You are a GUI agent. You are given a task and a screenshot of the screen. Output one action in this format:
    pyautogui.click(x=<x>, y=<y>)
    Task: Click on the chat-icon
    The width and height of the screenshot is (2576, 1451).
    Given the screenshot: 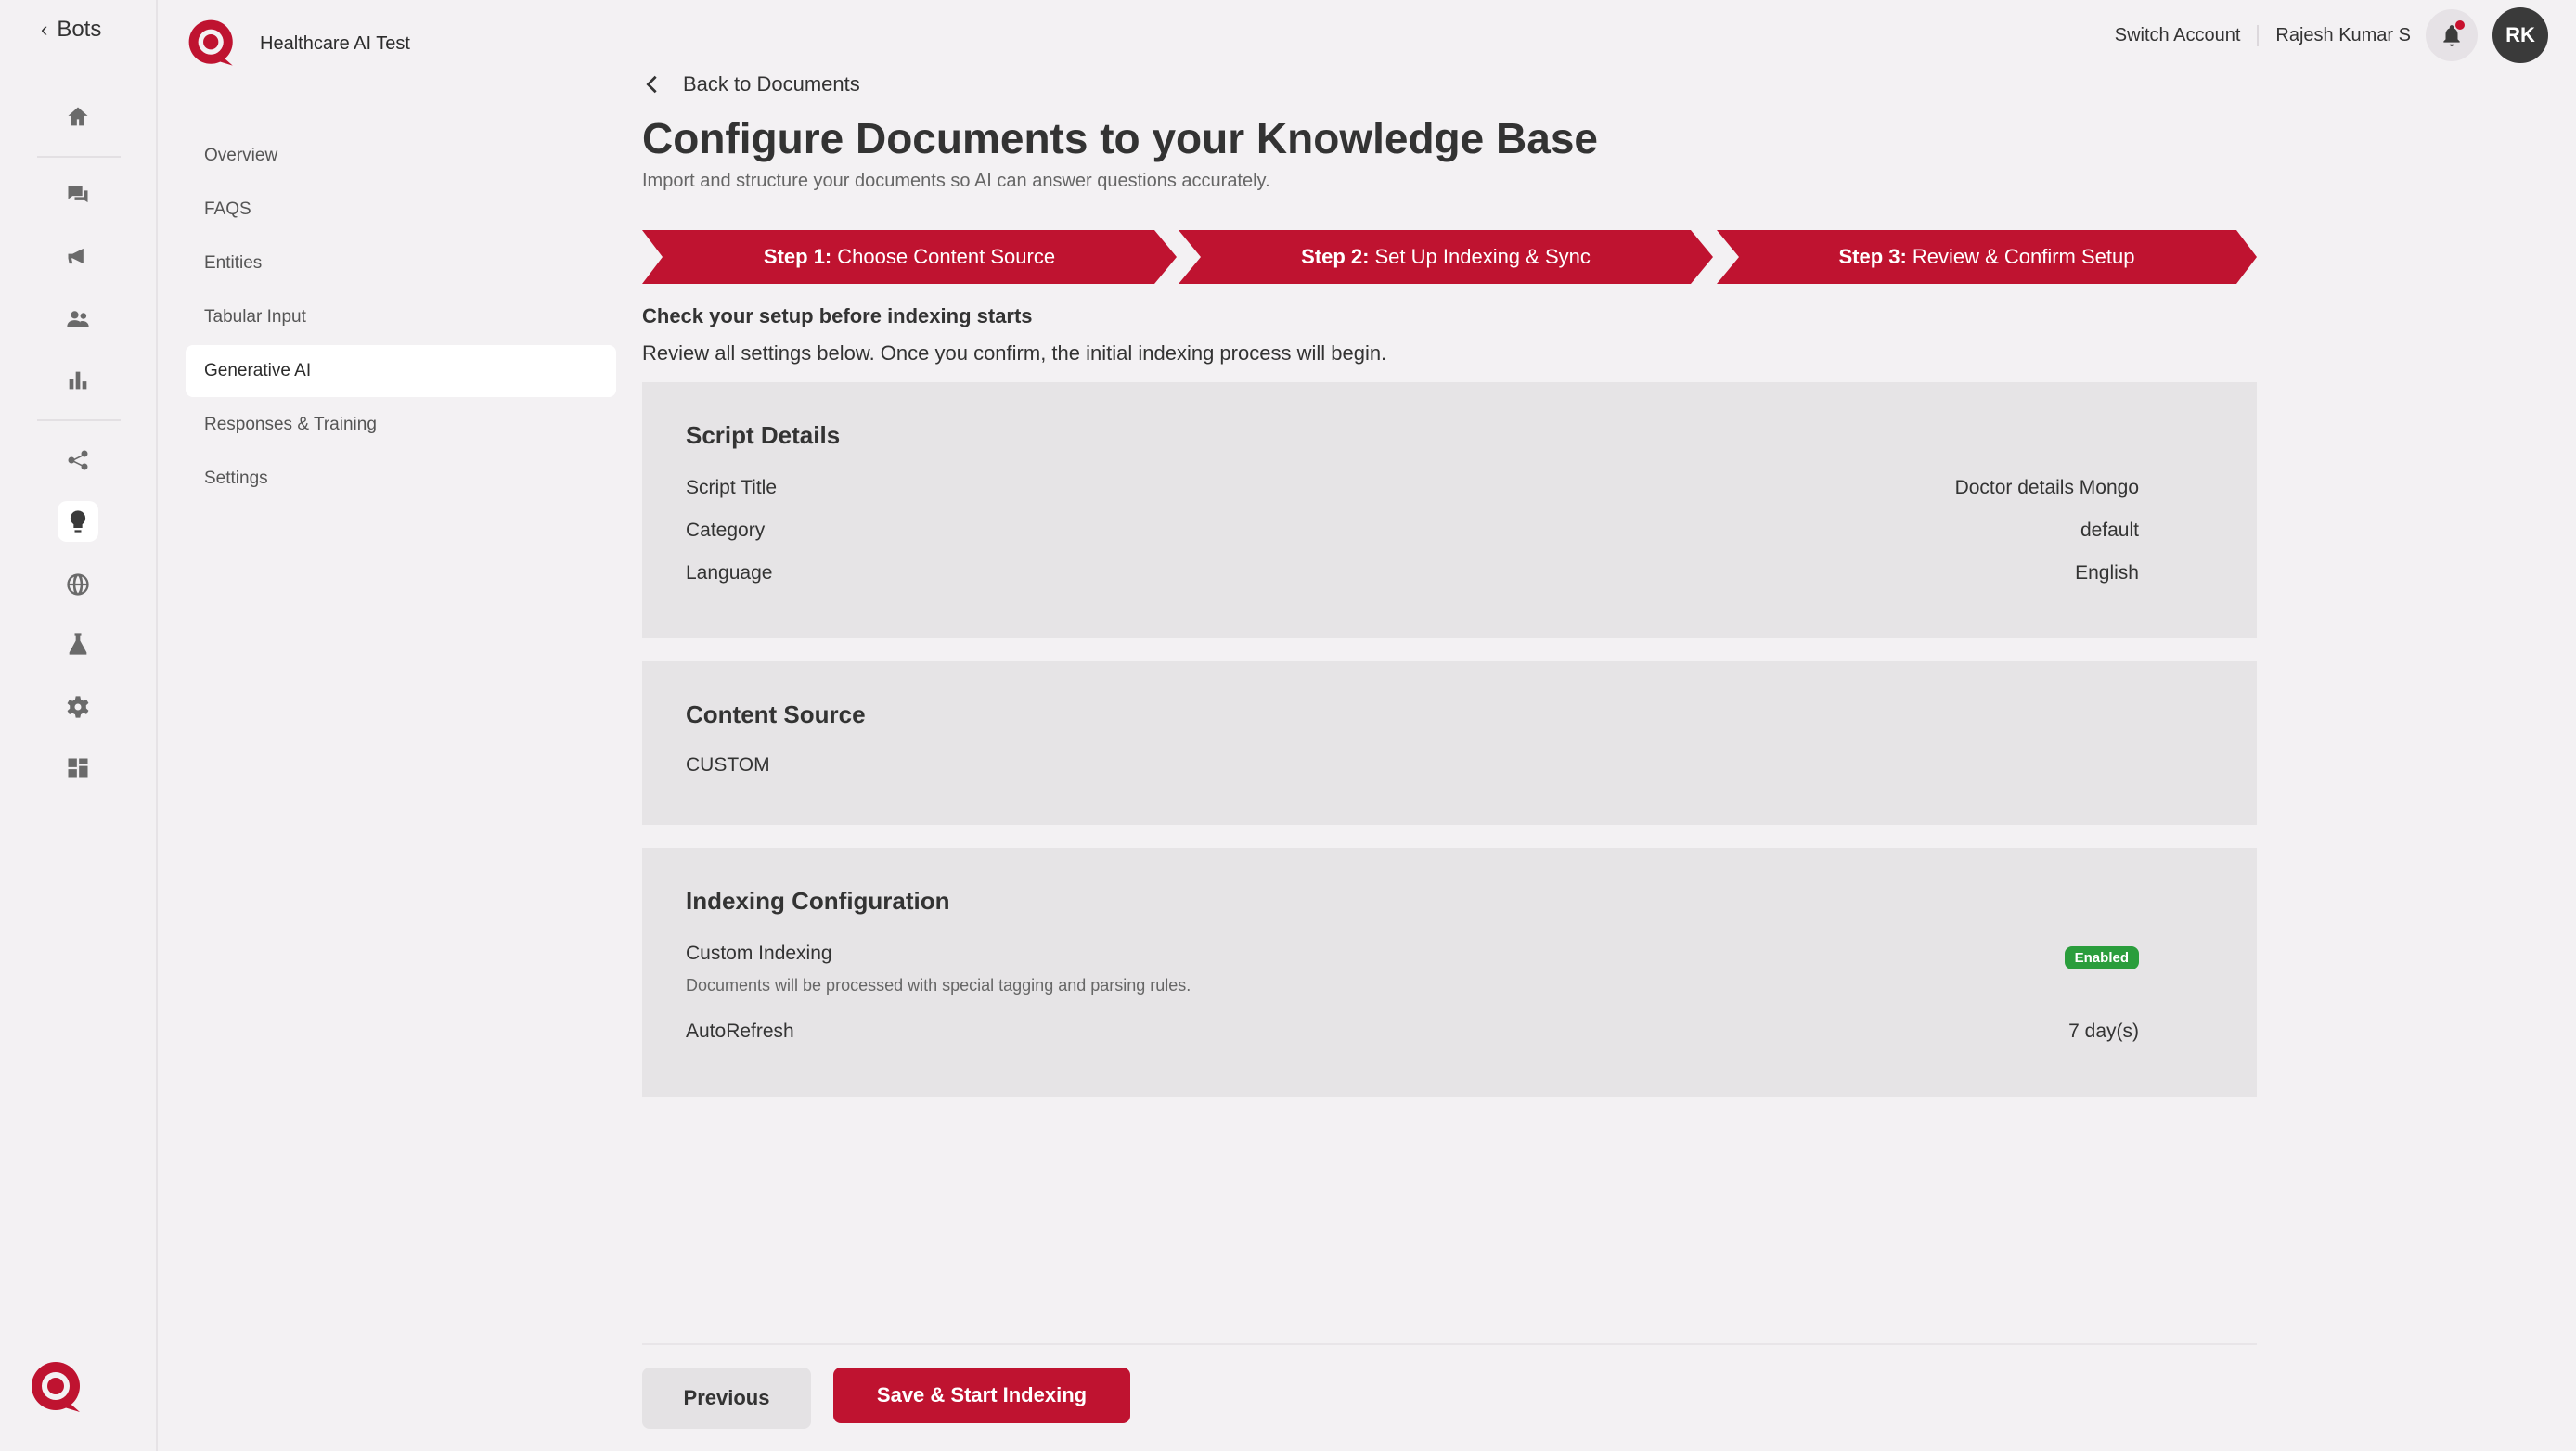 What is the action you would take?
    pyautogui.click(x=78, y=194)
    